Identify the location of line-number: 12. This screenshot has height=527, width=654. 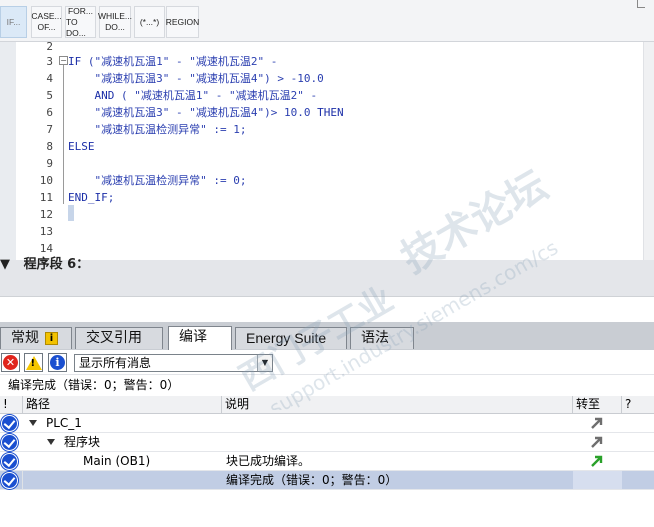
(46, 214).